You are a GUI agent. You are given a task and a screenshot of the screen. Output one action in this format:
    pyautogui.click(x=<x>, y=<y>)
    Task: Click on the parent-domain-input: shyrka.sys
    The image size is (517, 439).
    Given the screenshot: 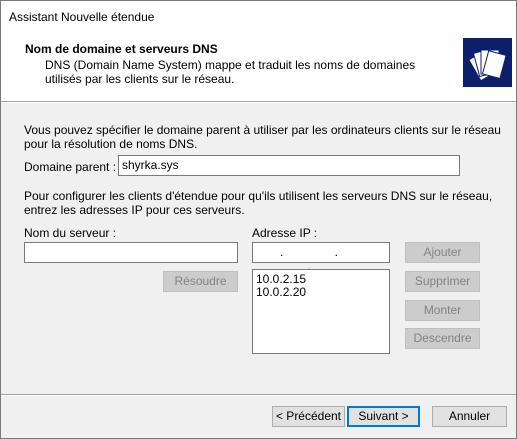 What is the action you would take?
    pyautogui.click(x=289, y=165)
    